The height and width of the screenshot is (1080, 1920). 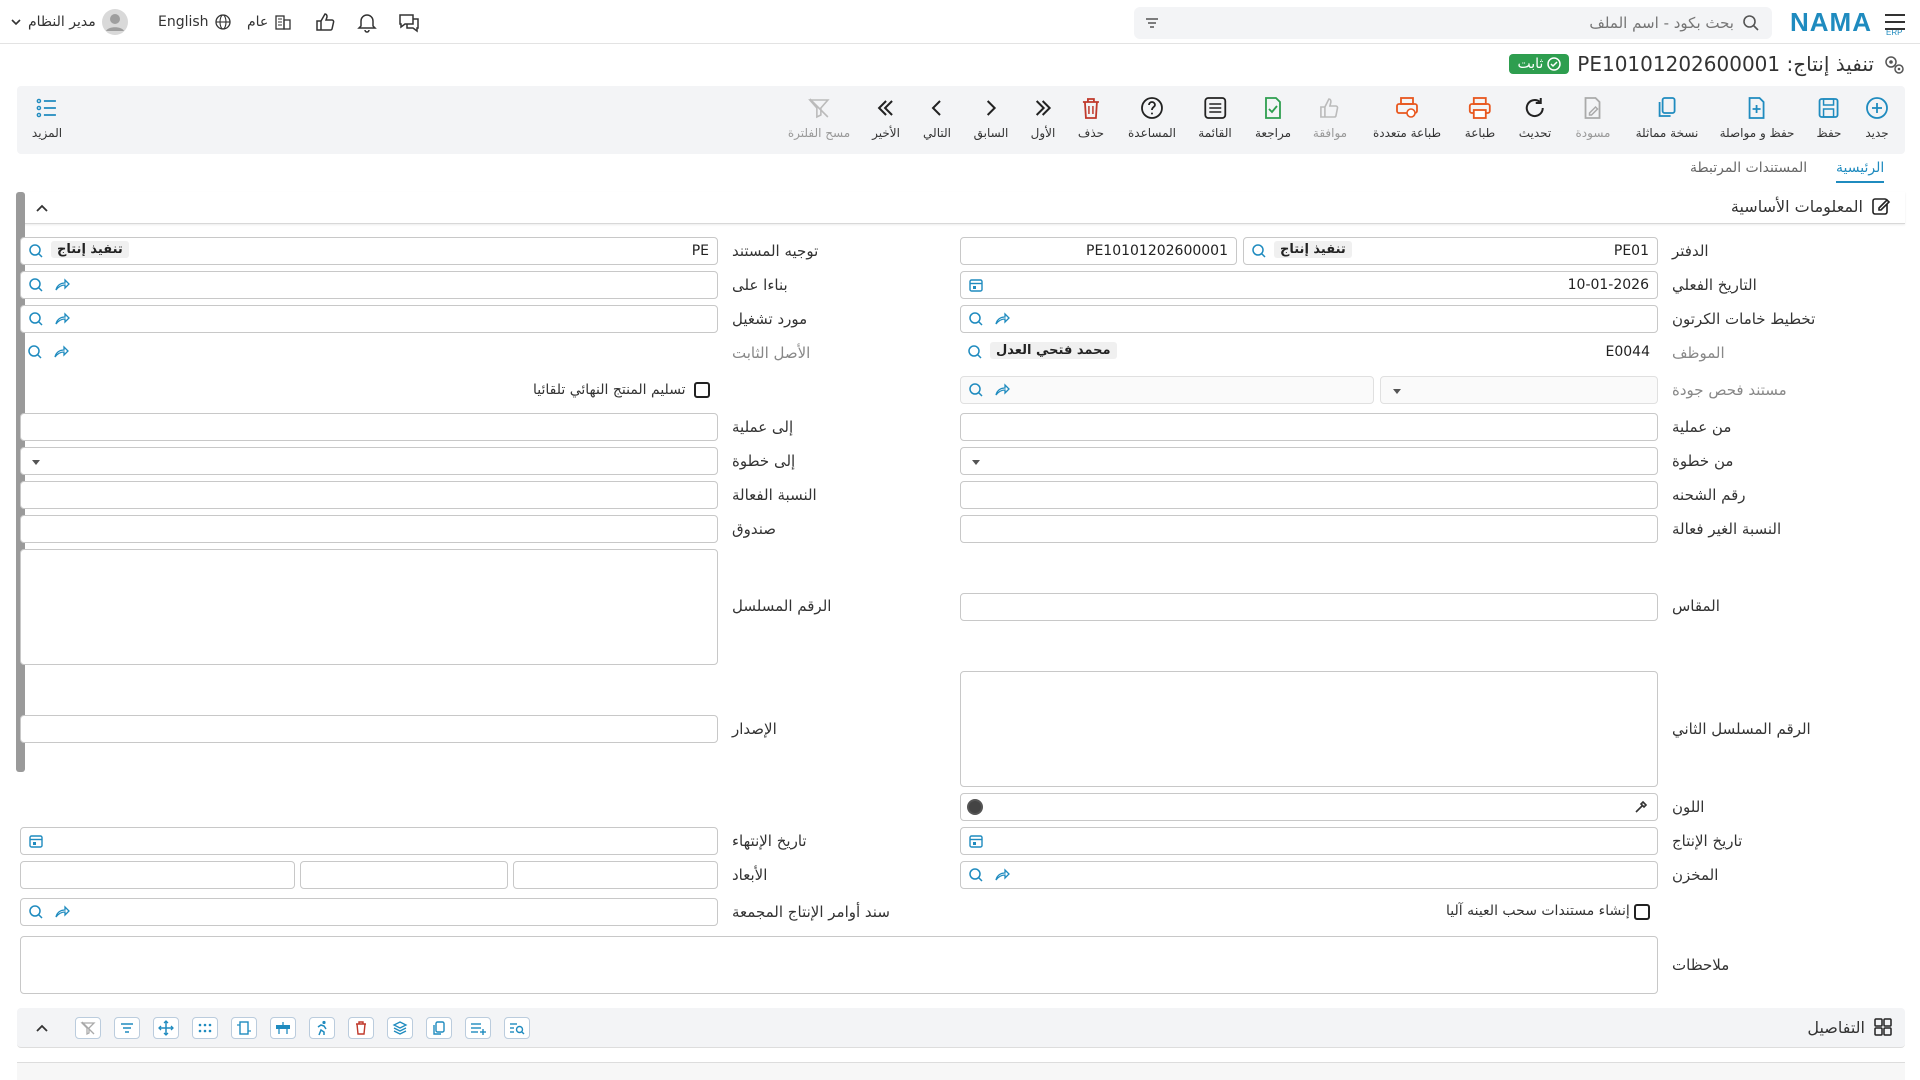 What do you see at coordinates (1309, 461) in the screenshot?
I see `from-step-select` at bounding box center [1309, 461].